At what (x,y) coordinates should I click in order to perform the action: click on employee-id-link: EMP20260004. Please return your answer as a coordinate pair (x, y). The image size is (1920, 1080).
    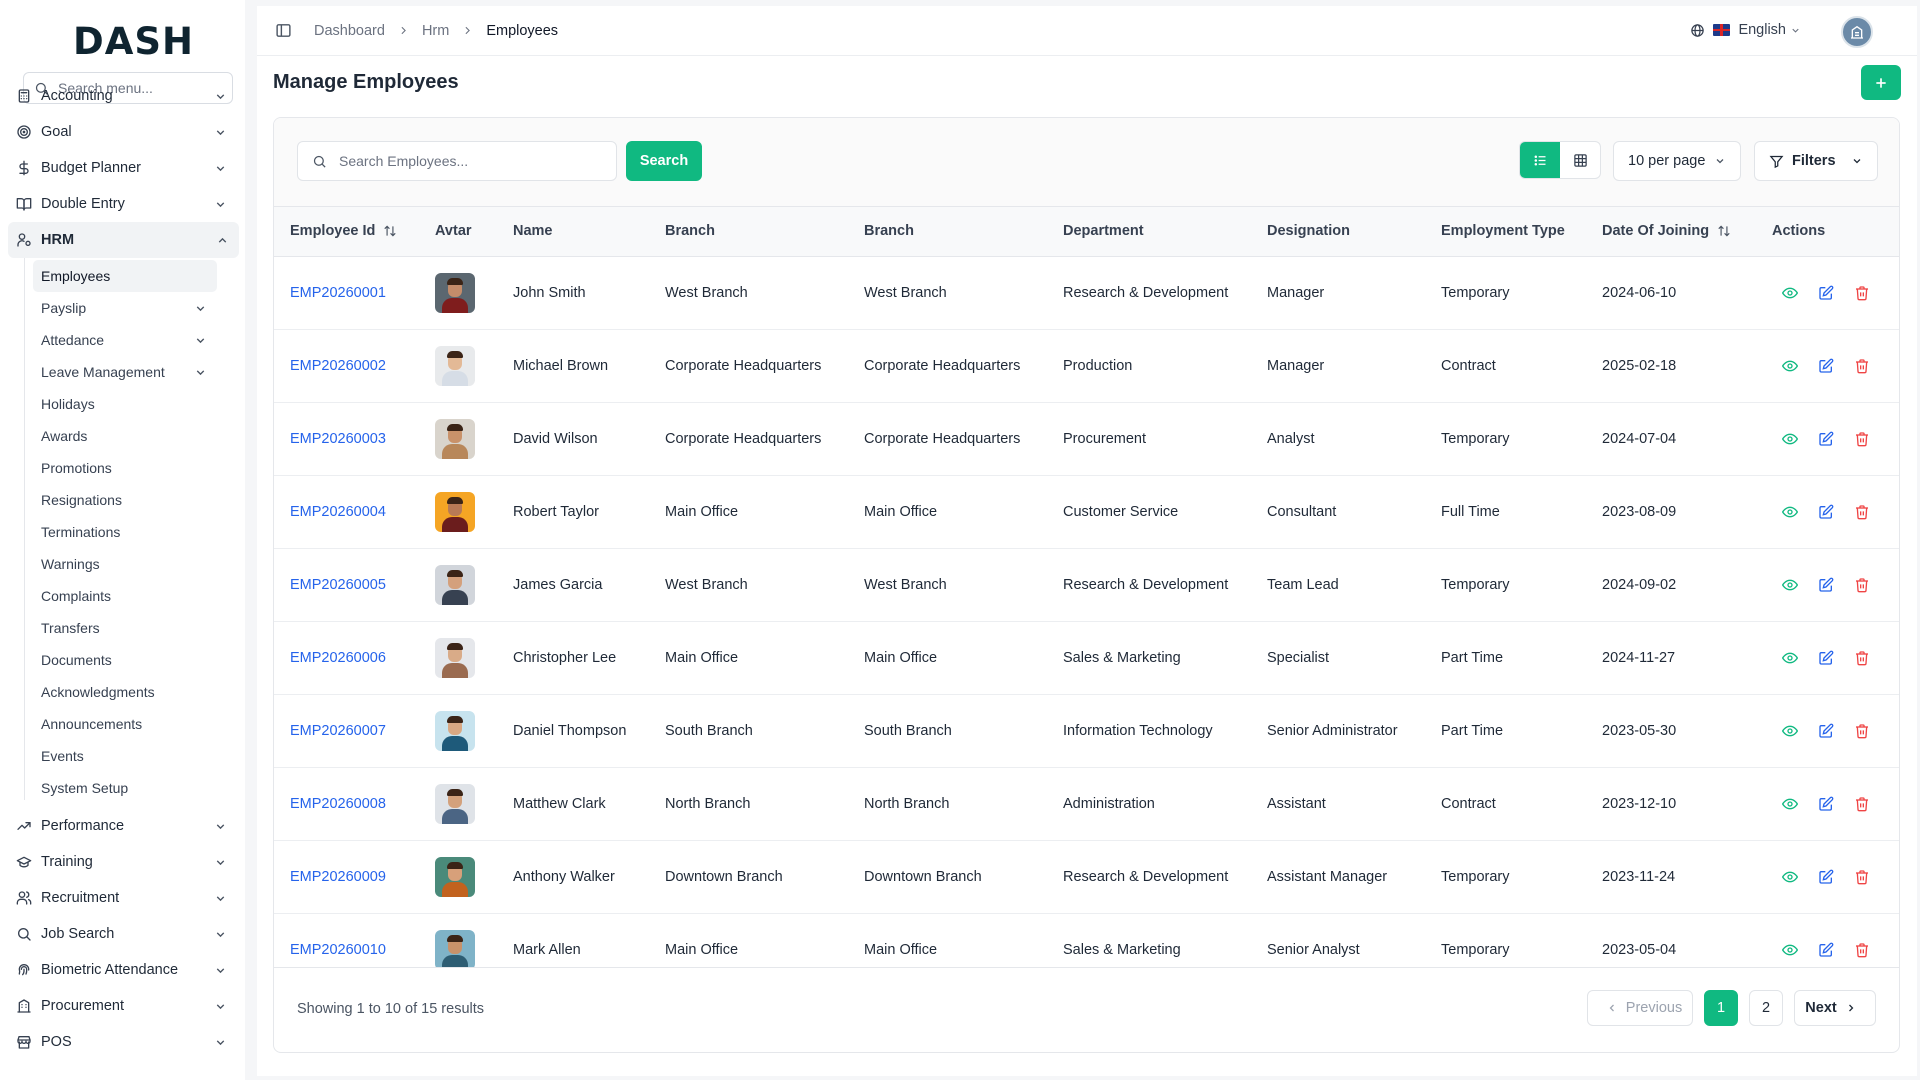
    Looking at the image, I should click on (338, 512).